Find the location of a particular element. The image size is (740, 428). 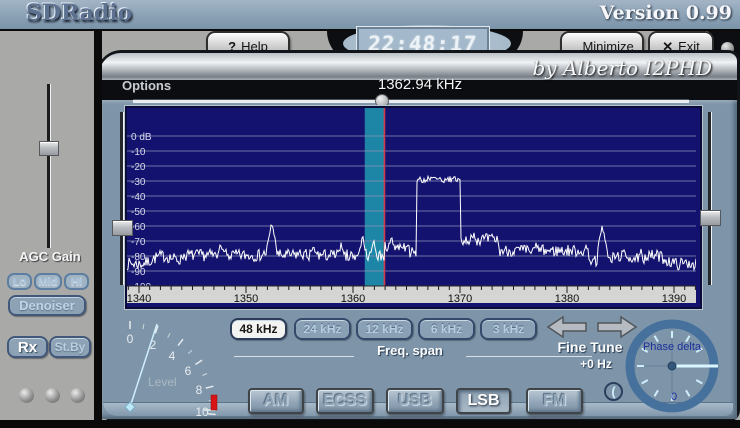

axis-strip is located at coordinates (411, 294).